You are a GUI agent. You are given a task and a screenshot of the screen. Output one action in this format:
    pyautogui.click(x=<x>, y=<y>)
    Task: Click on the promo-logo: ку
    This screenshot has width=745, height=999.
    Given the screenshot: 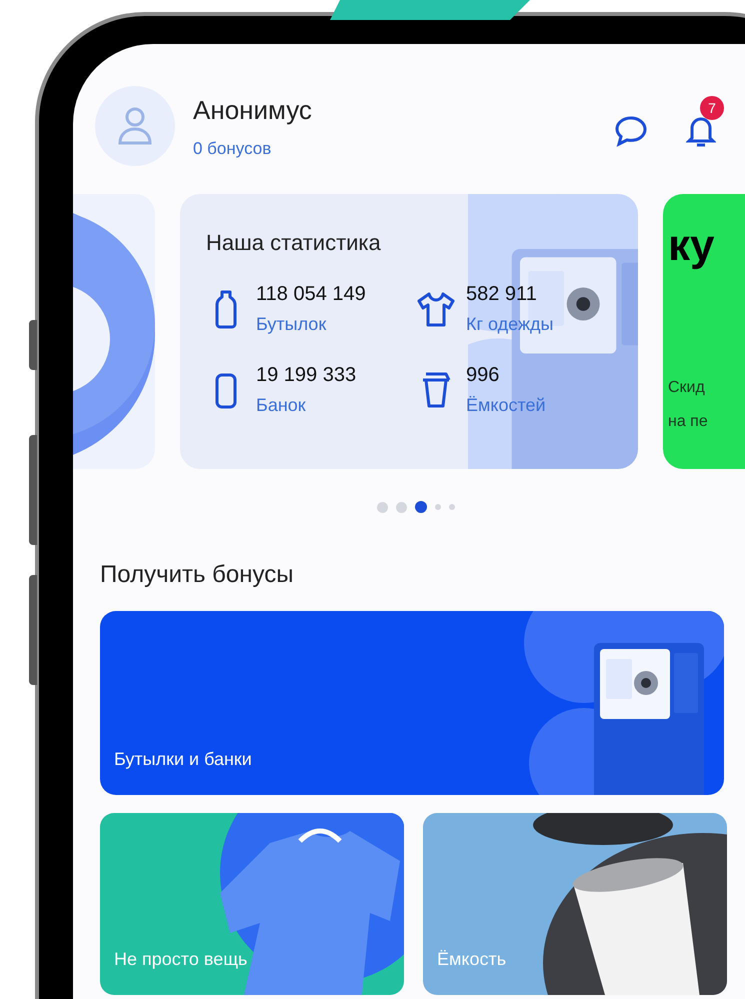 What is the action you would take?
    pyautogui.click(x=692, y=246)
    